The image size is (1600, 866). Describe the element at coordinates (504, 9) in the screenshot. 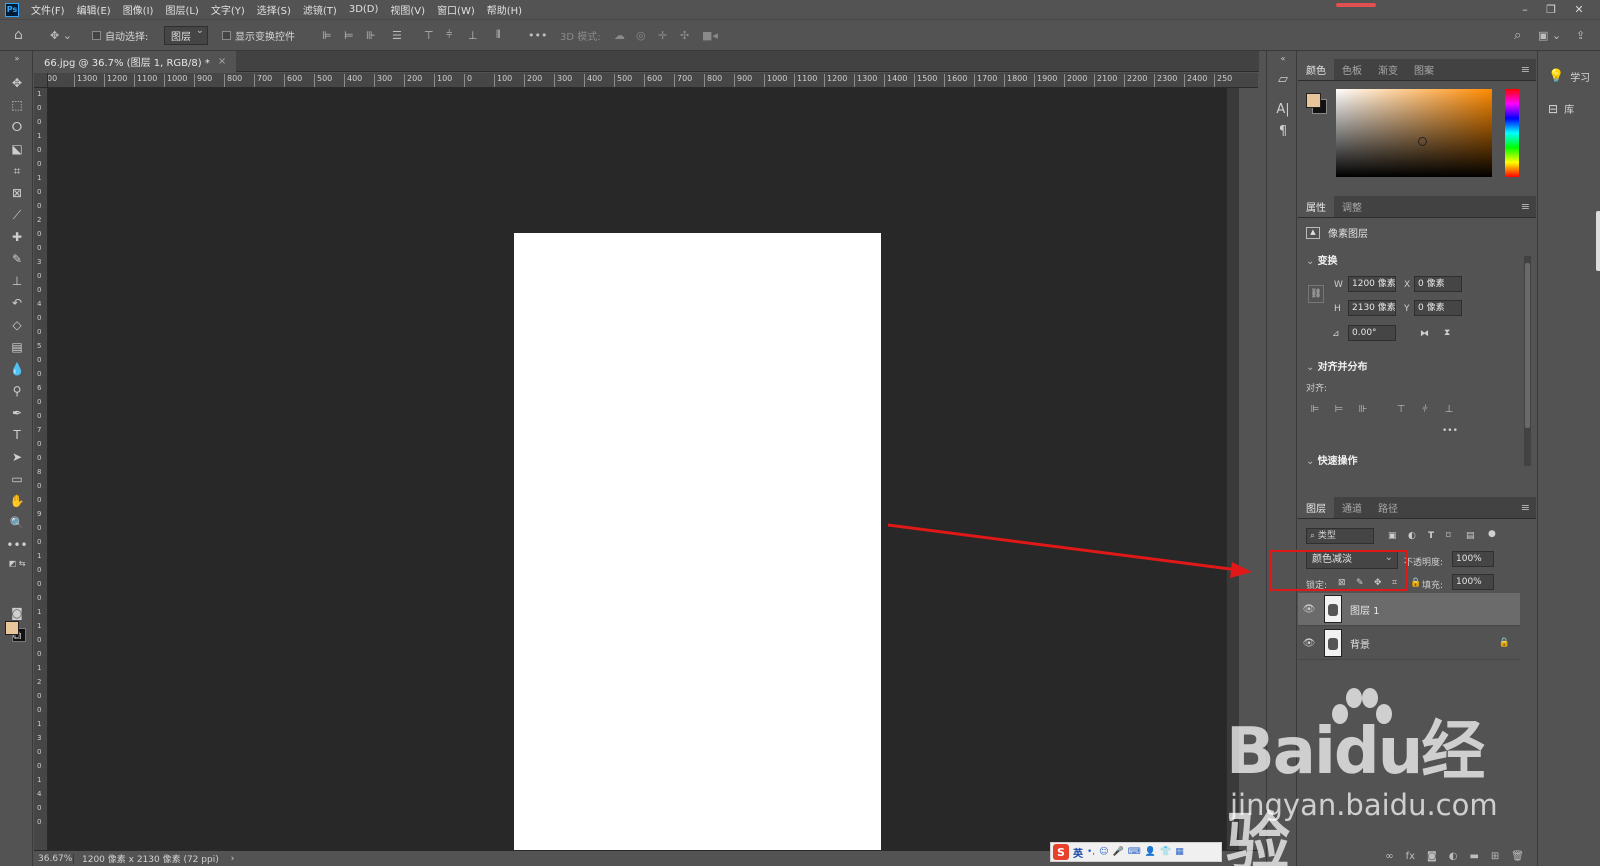

I see `menu-help: 帮助(H)` at that location.